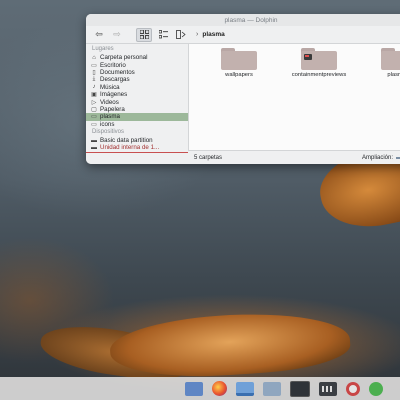 The width and height of the screenshot is (400, 400). What do you see at coordinates (213, 34) in the screenshot?
I see `breadcrumb-item: plasma` at bounding box center [213, 34].